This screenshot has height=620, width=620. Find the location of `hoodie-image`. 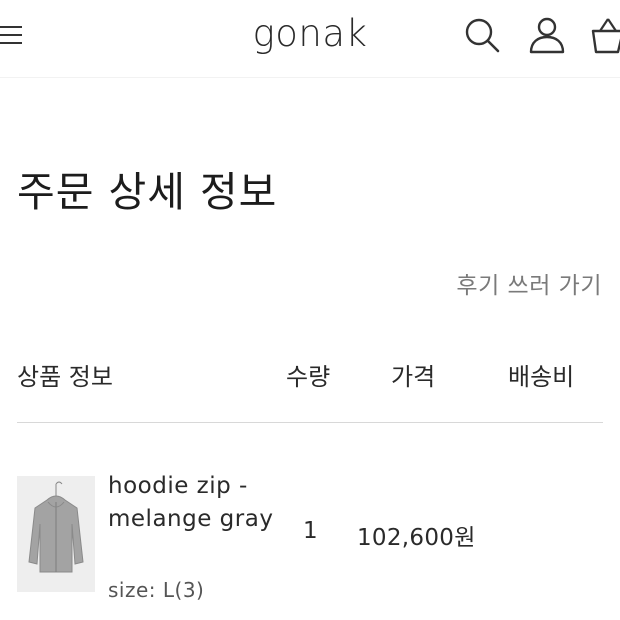

hoodie-image is located at coordinates (56, 534).